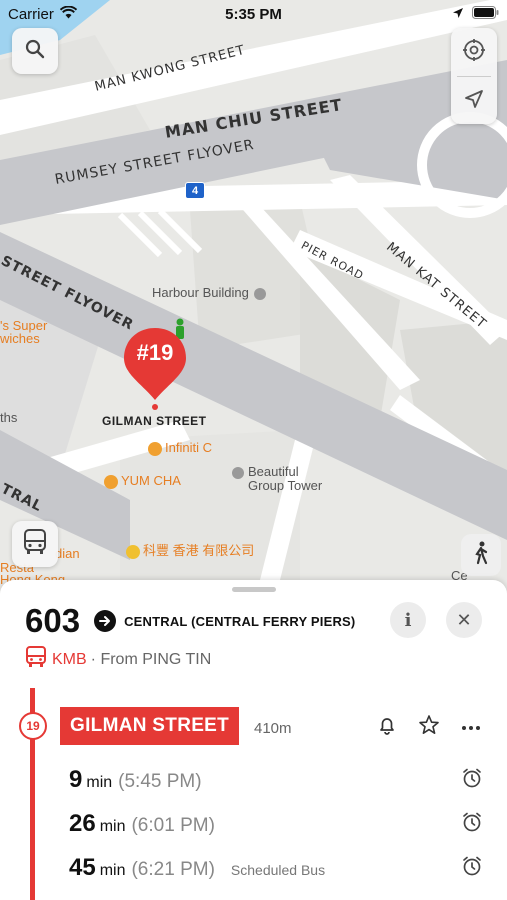  Describe the element at coordinates (142, 481) in the screenshot. I see `poi-yum-cha: YUM CHA` at that location.